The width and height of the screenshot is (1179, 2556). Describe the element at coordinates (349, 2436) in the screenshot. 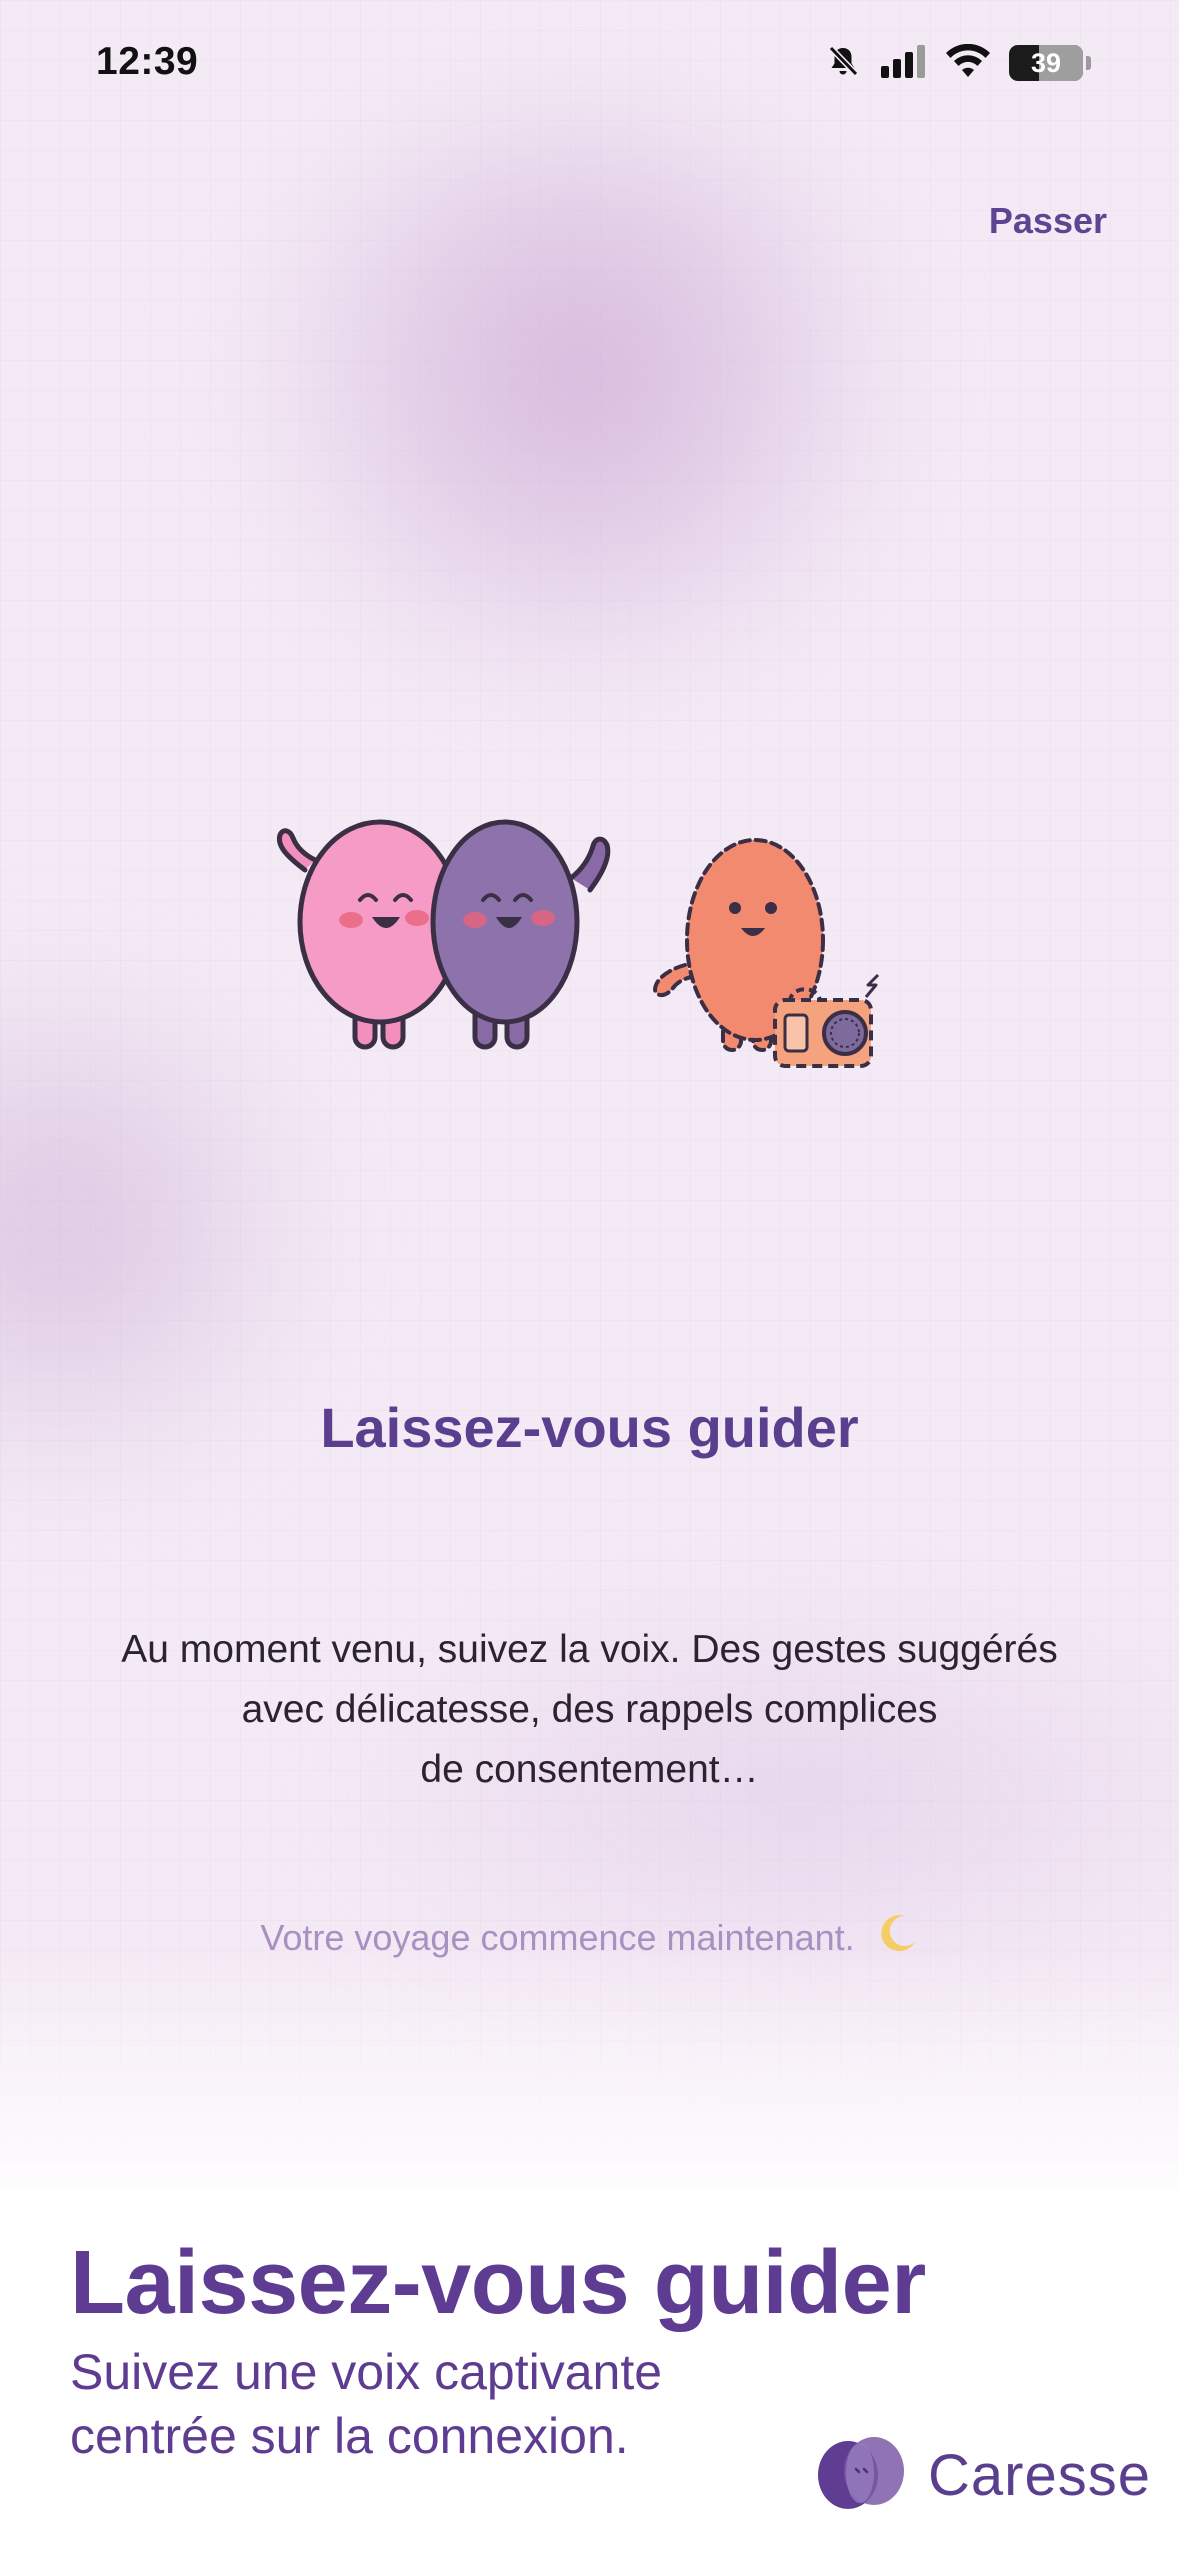

I see `promo-subtitle-line: centrée sur la connexion.` at that location.